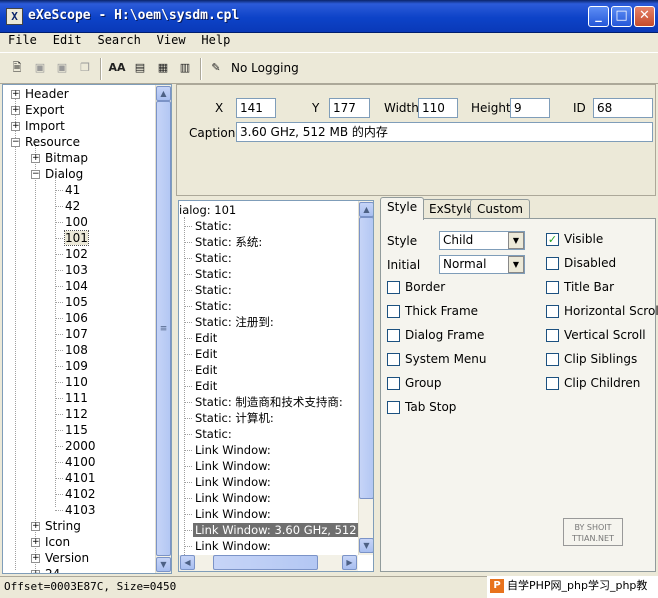 The height and width of the screenshot is (598, 658). What do you see at coordinates (76, 382) in the screenshot?
I see `tree-node-110: 110` at bounding box center [76, 382].